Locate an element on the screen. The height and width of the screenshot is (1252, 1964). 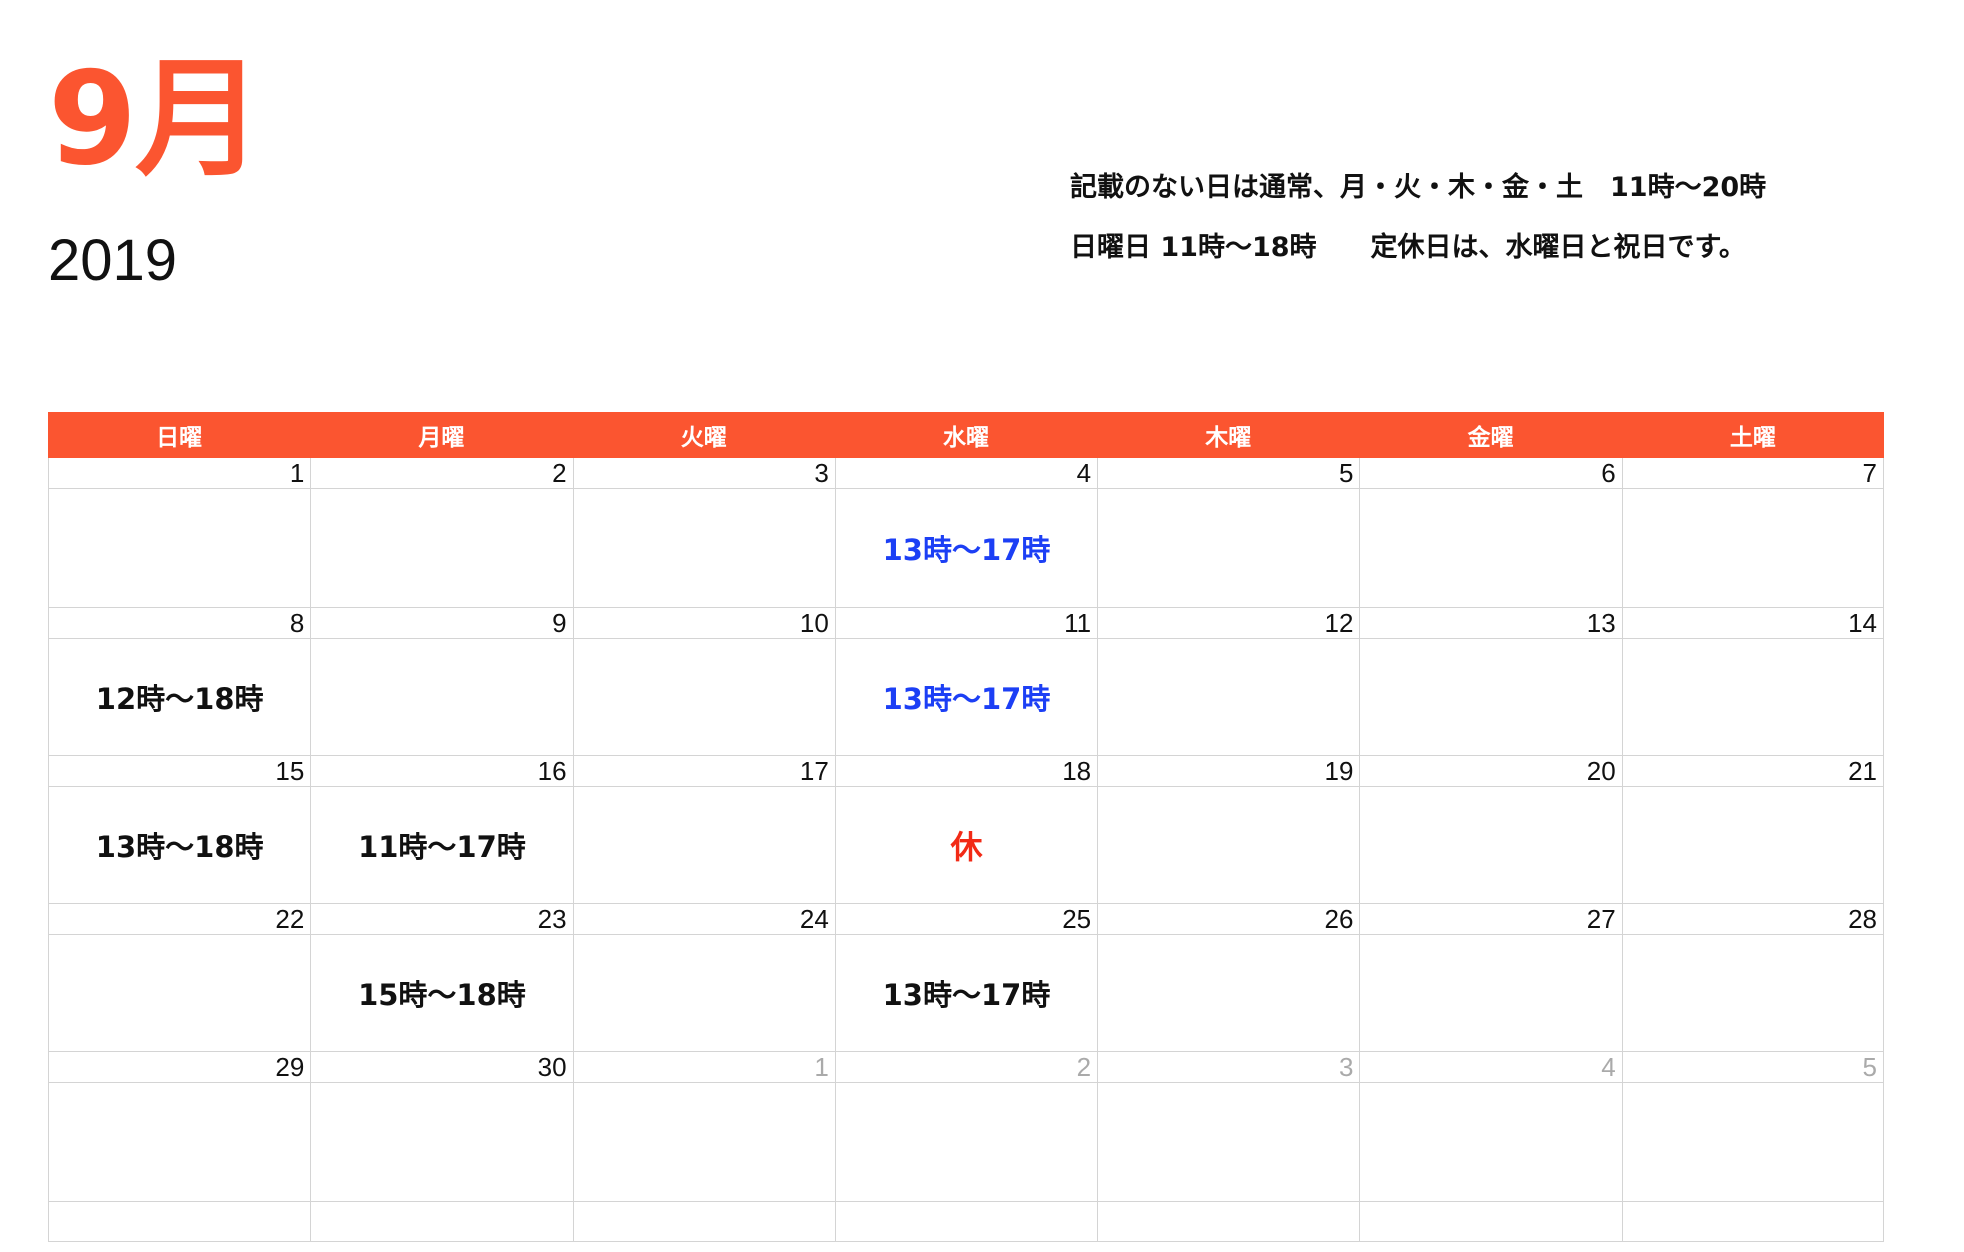
event-hours-label: 13時〜18時 is located at coordinates (179, 845).